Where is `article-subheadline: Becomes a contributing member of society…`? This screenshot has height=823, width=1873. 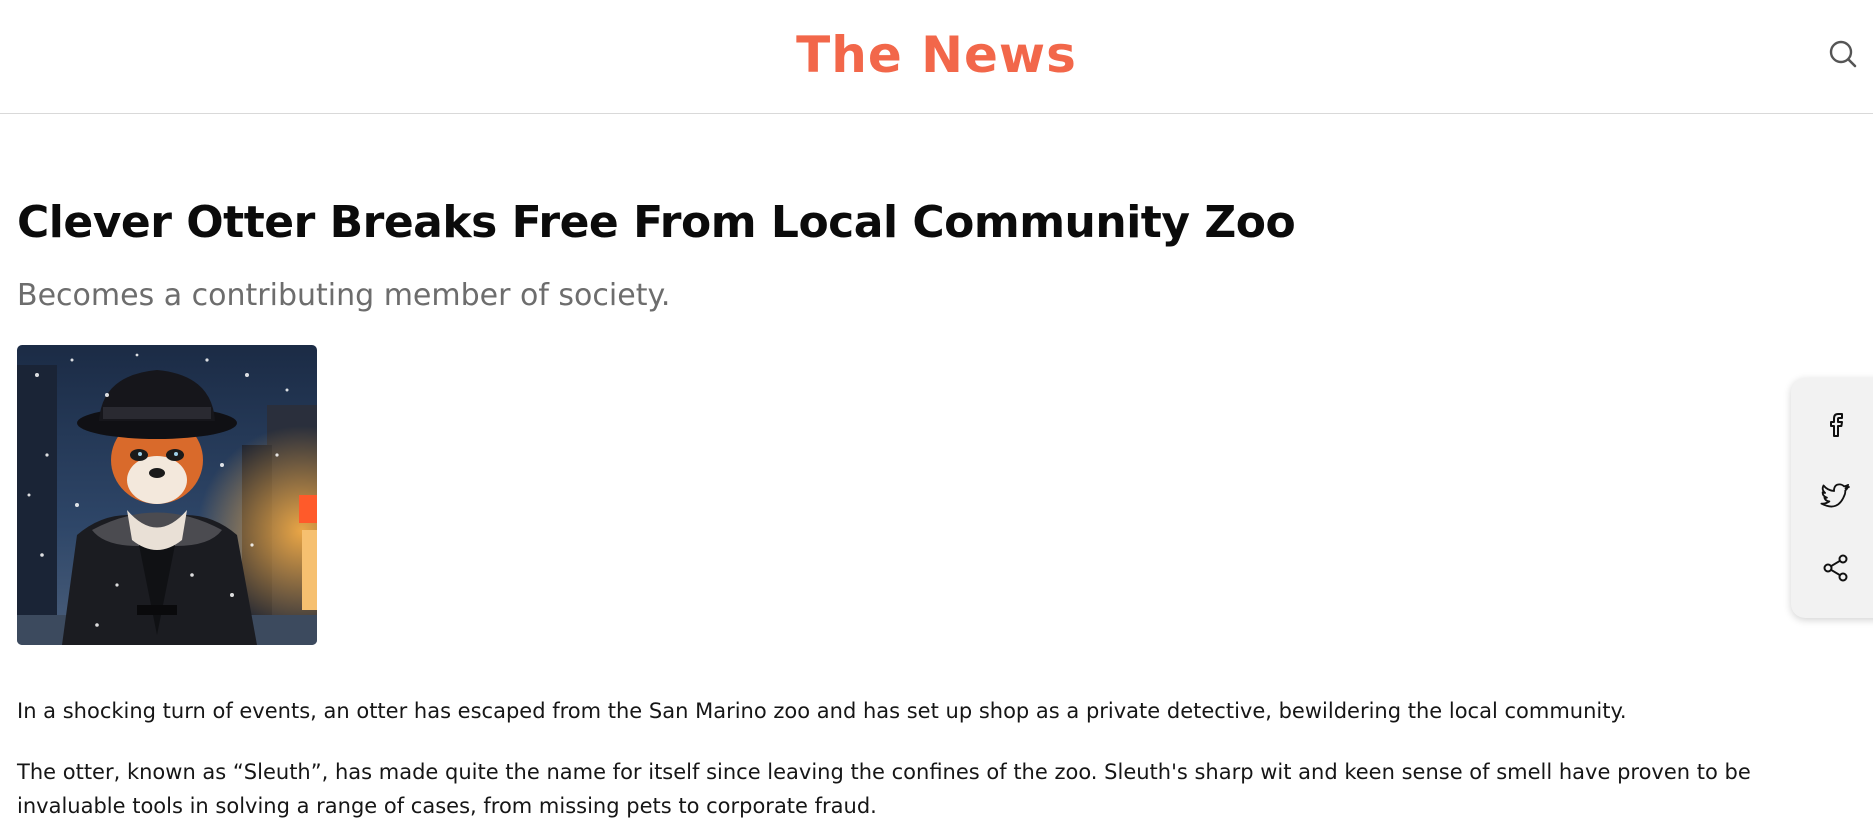 article-subheadline: Becomes a contributing member of society… is located at coordinates (344, 295).